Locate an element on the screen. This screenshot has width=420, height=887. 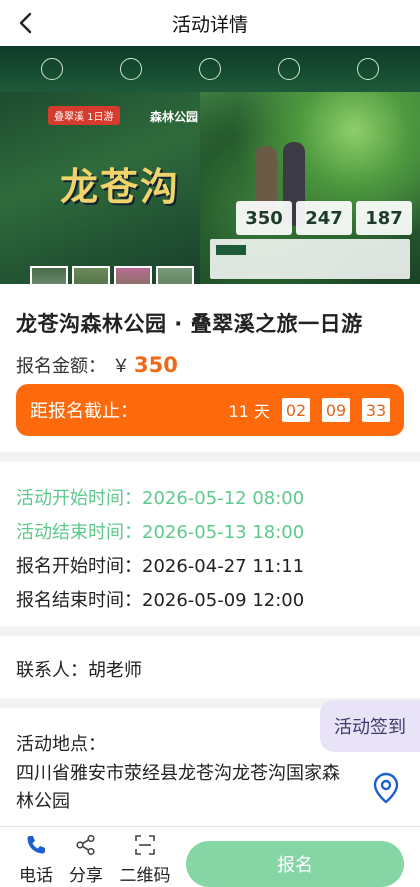
deadline-countdown: 距报名截止： 11 天 02 09 33 is located at coordinates (210, 410).